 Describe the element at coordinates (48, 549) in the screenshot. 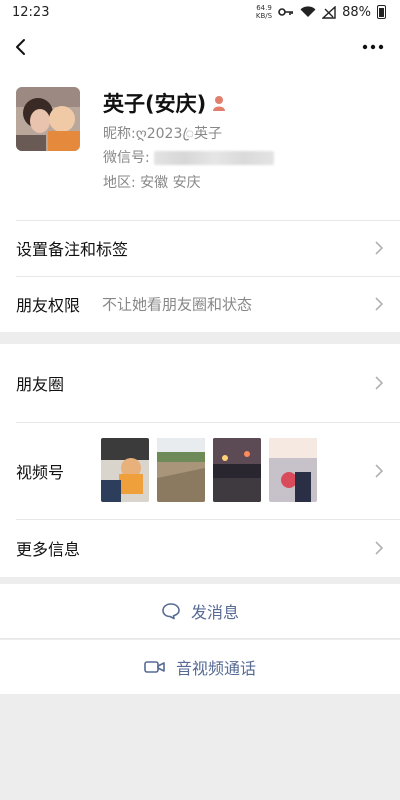

I see `more-info-label: 更多信息` at that location.